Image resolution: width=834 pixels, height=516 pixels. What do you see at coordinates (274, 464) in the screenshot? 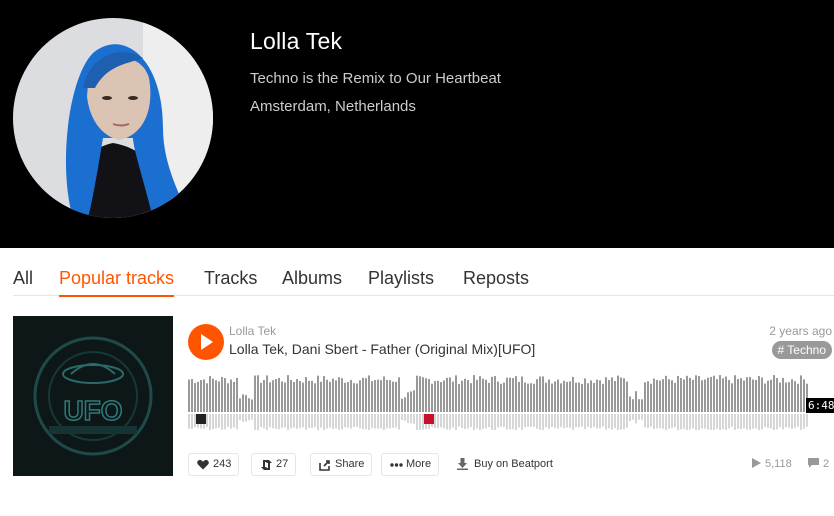
I see `repost-button: 27` at bounding box center [274, 464].